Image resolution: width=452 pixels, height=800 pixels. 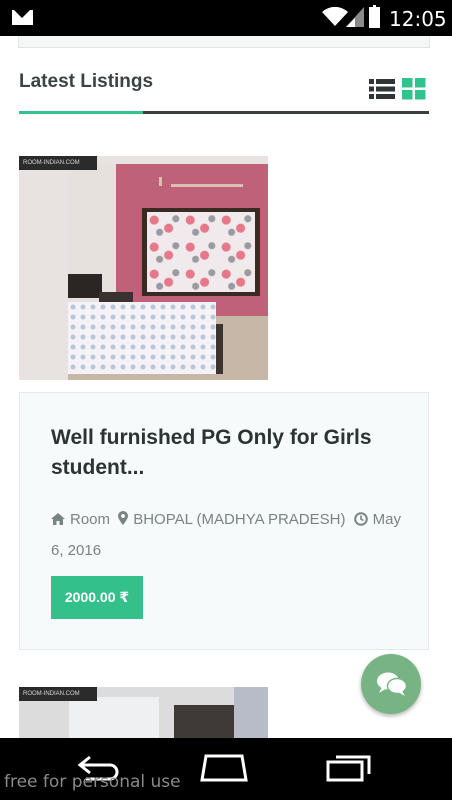 I want to click on clock-icon, so click(x=360, y=519).